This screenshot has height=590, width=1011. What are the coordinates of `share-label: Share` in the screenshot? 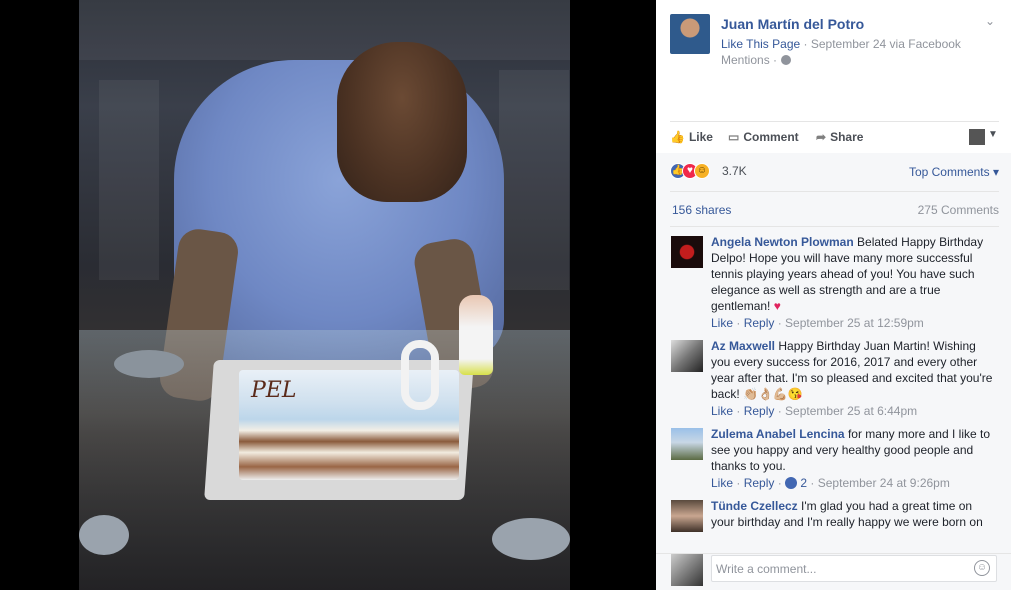 It's located at (847, 137).